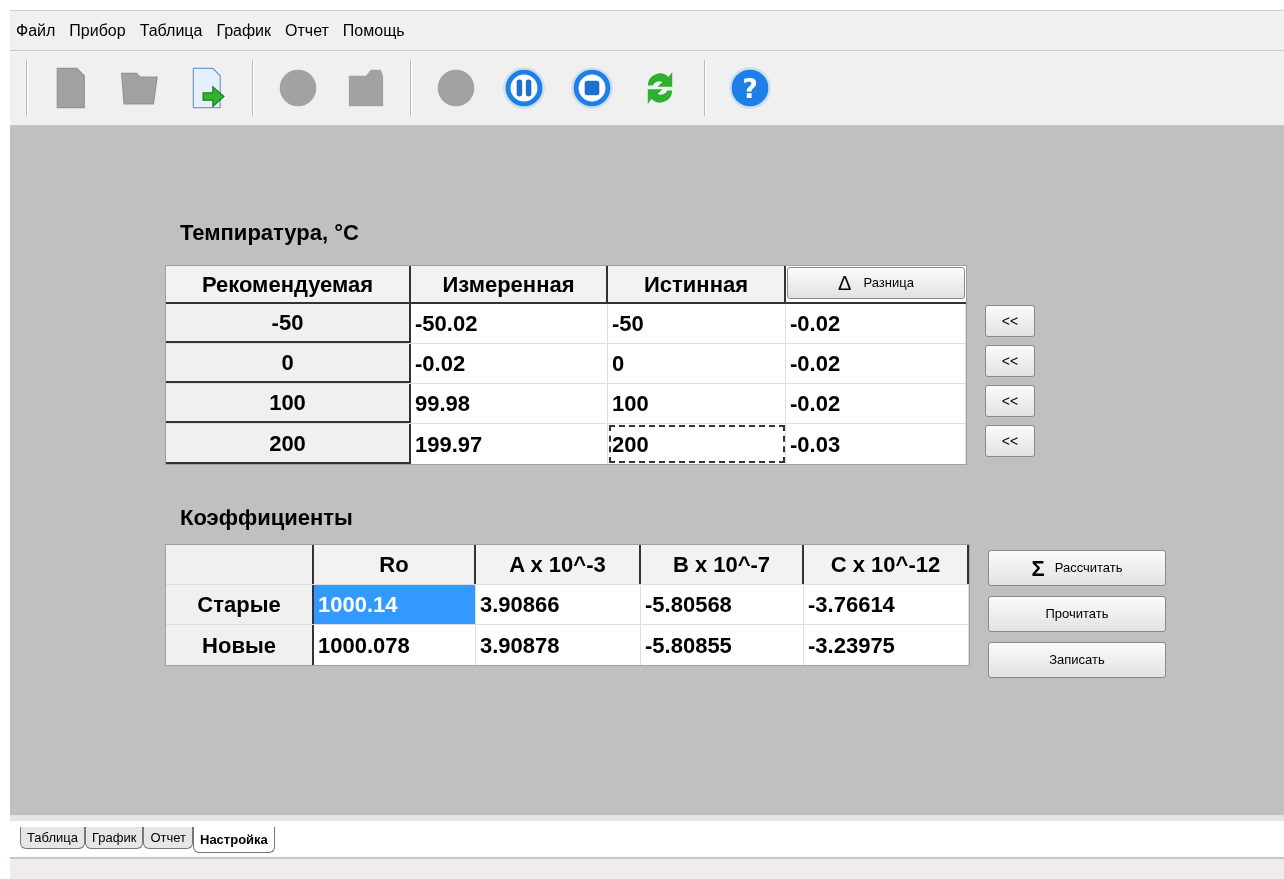 Image resolution: width=1284 pixels, height=879 pixels. I want to click on row-header: 200, so click(288, 444).